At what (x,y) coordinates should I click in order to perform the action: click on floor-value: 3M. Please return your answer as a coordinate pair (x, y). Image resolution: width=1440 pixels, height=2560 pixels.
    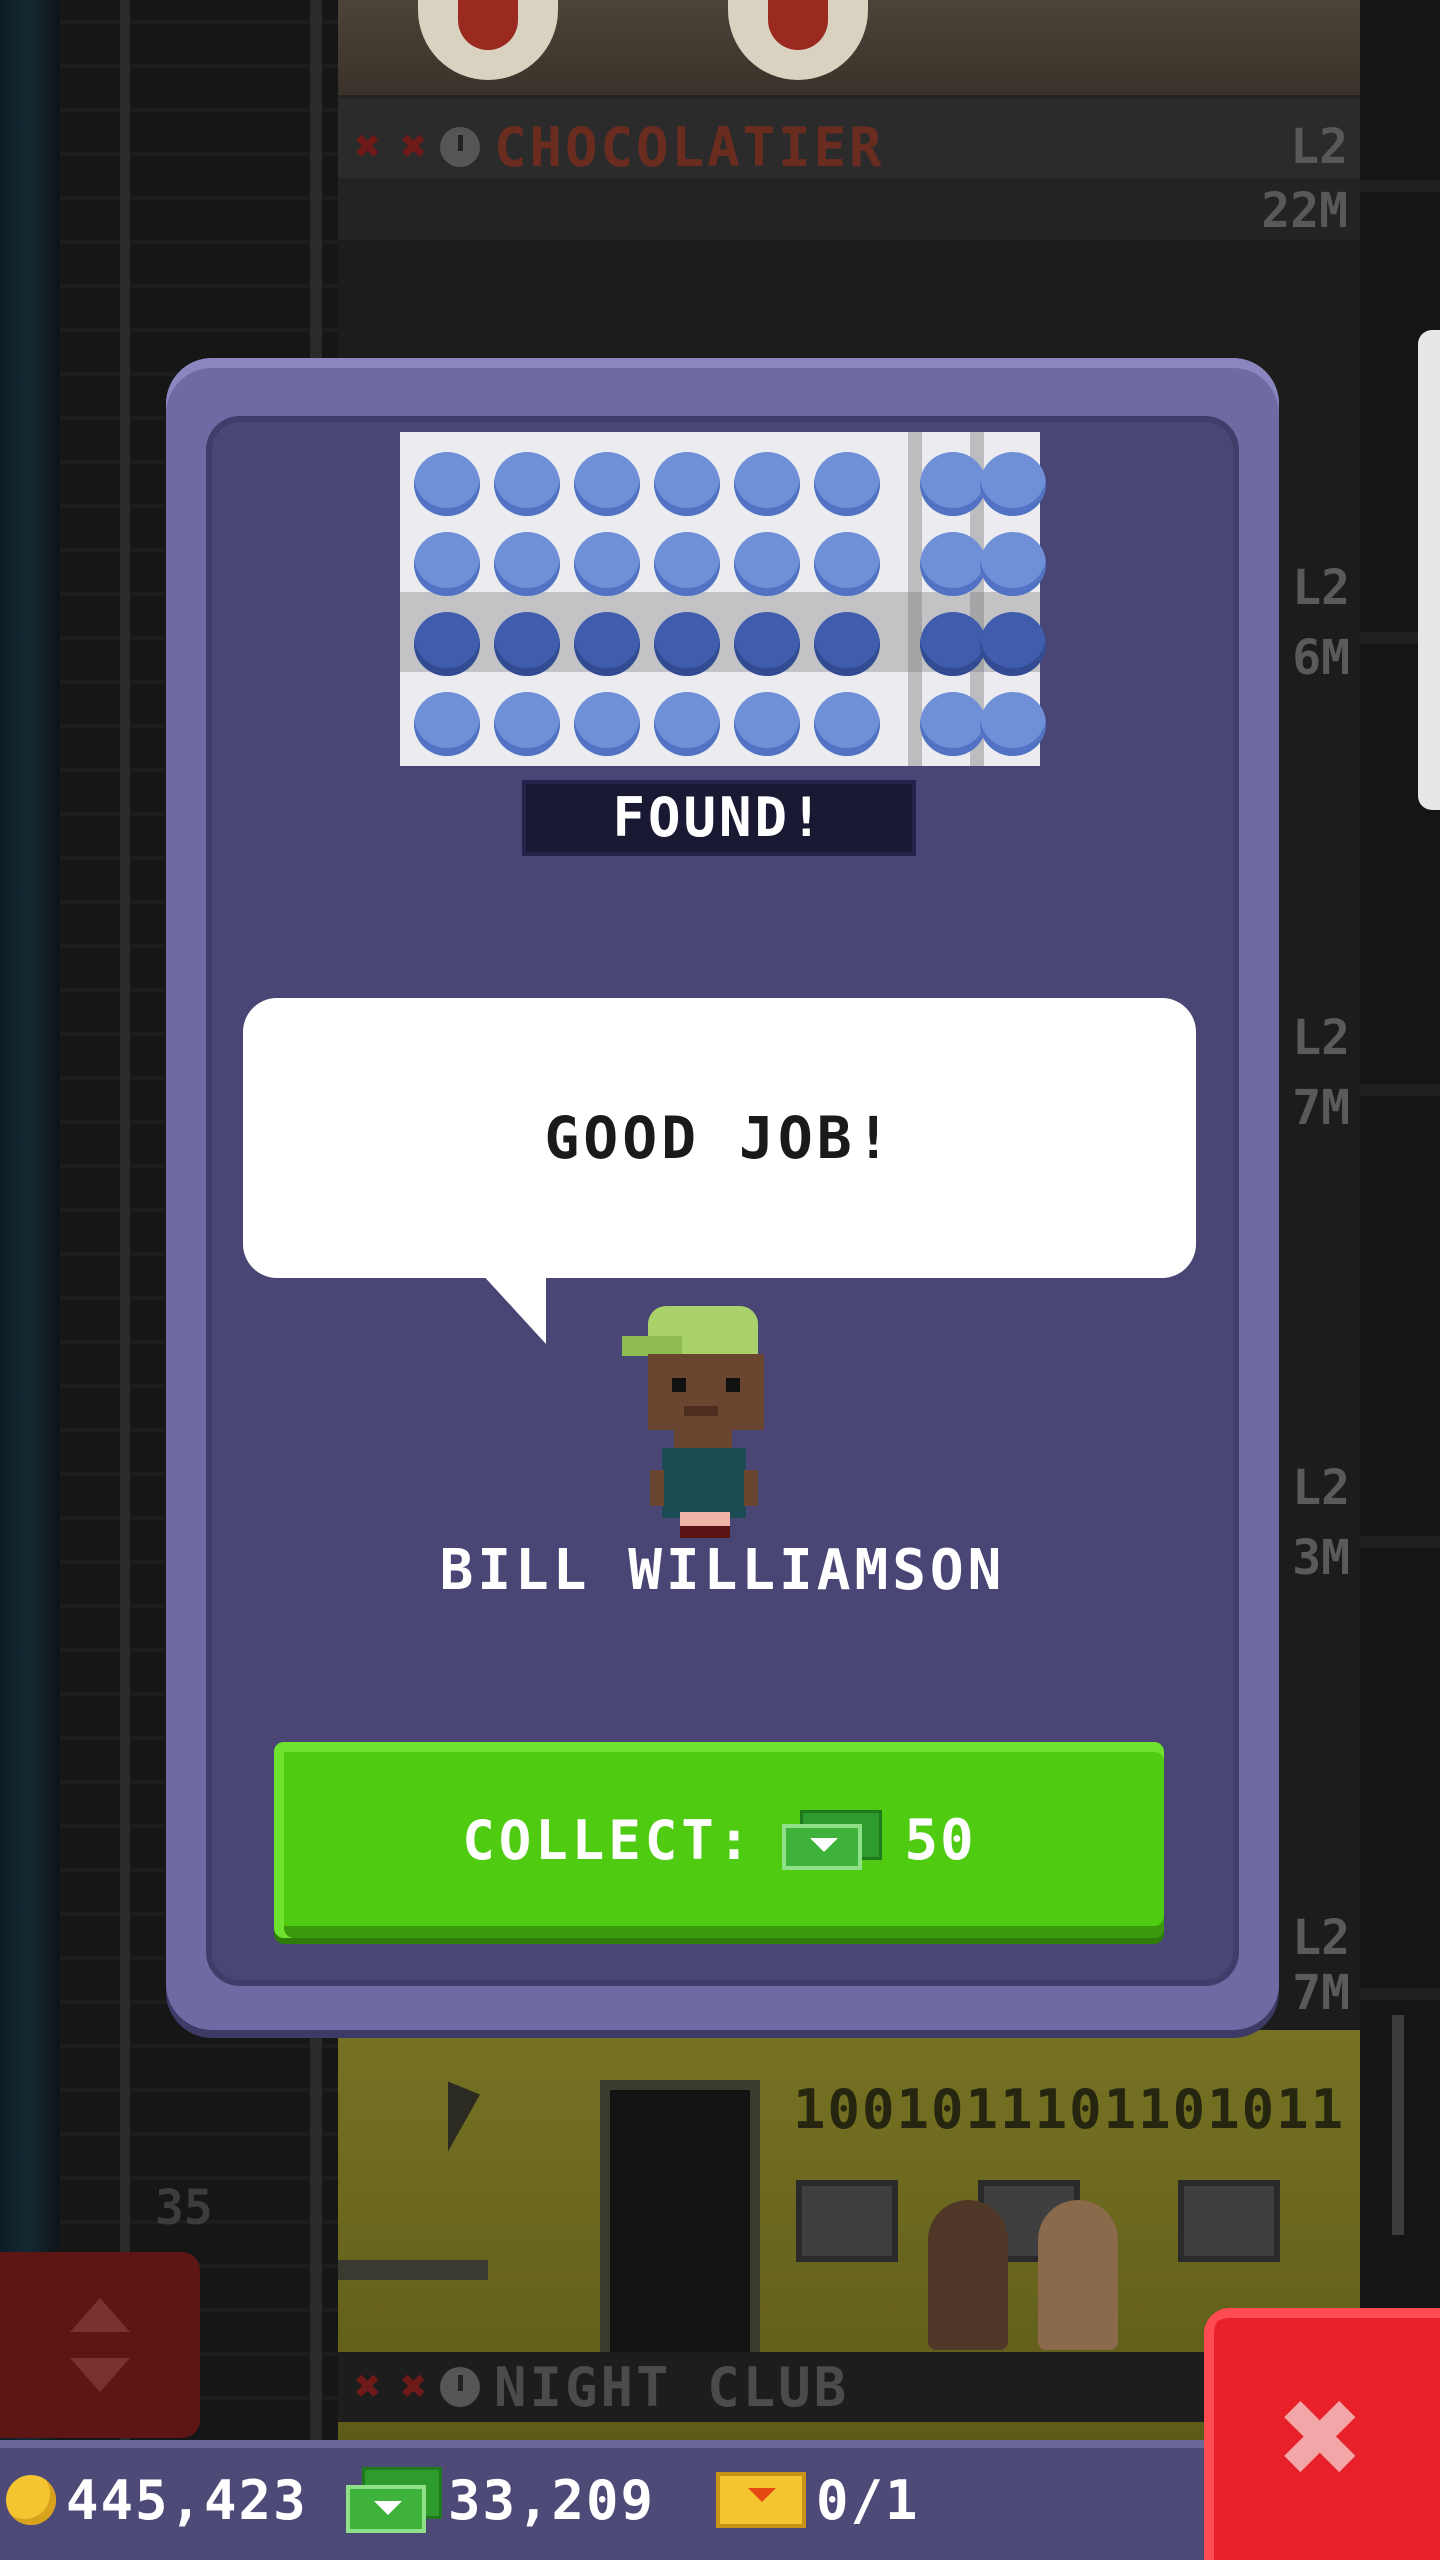
    Looking at the image, I should click on (1321, 1558).